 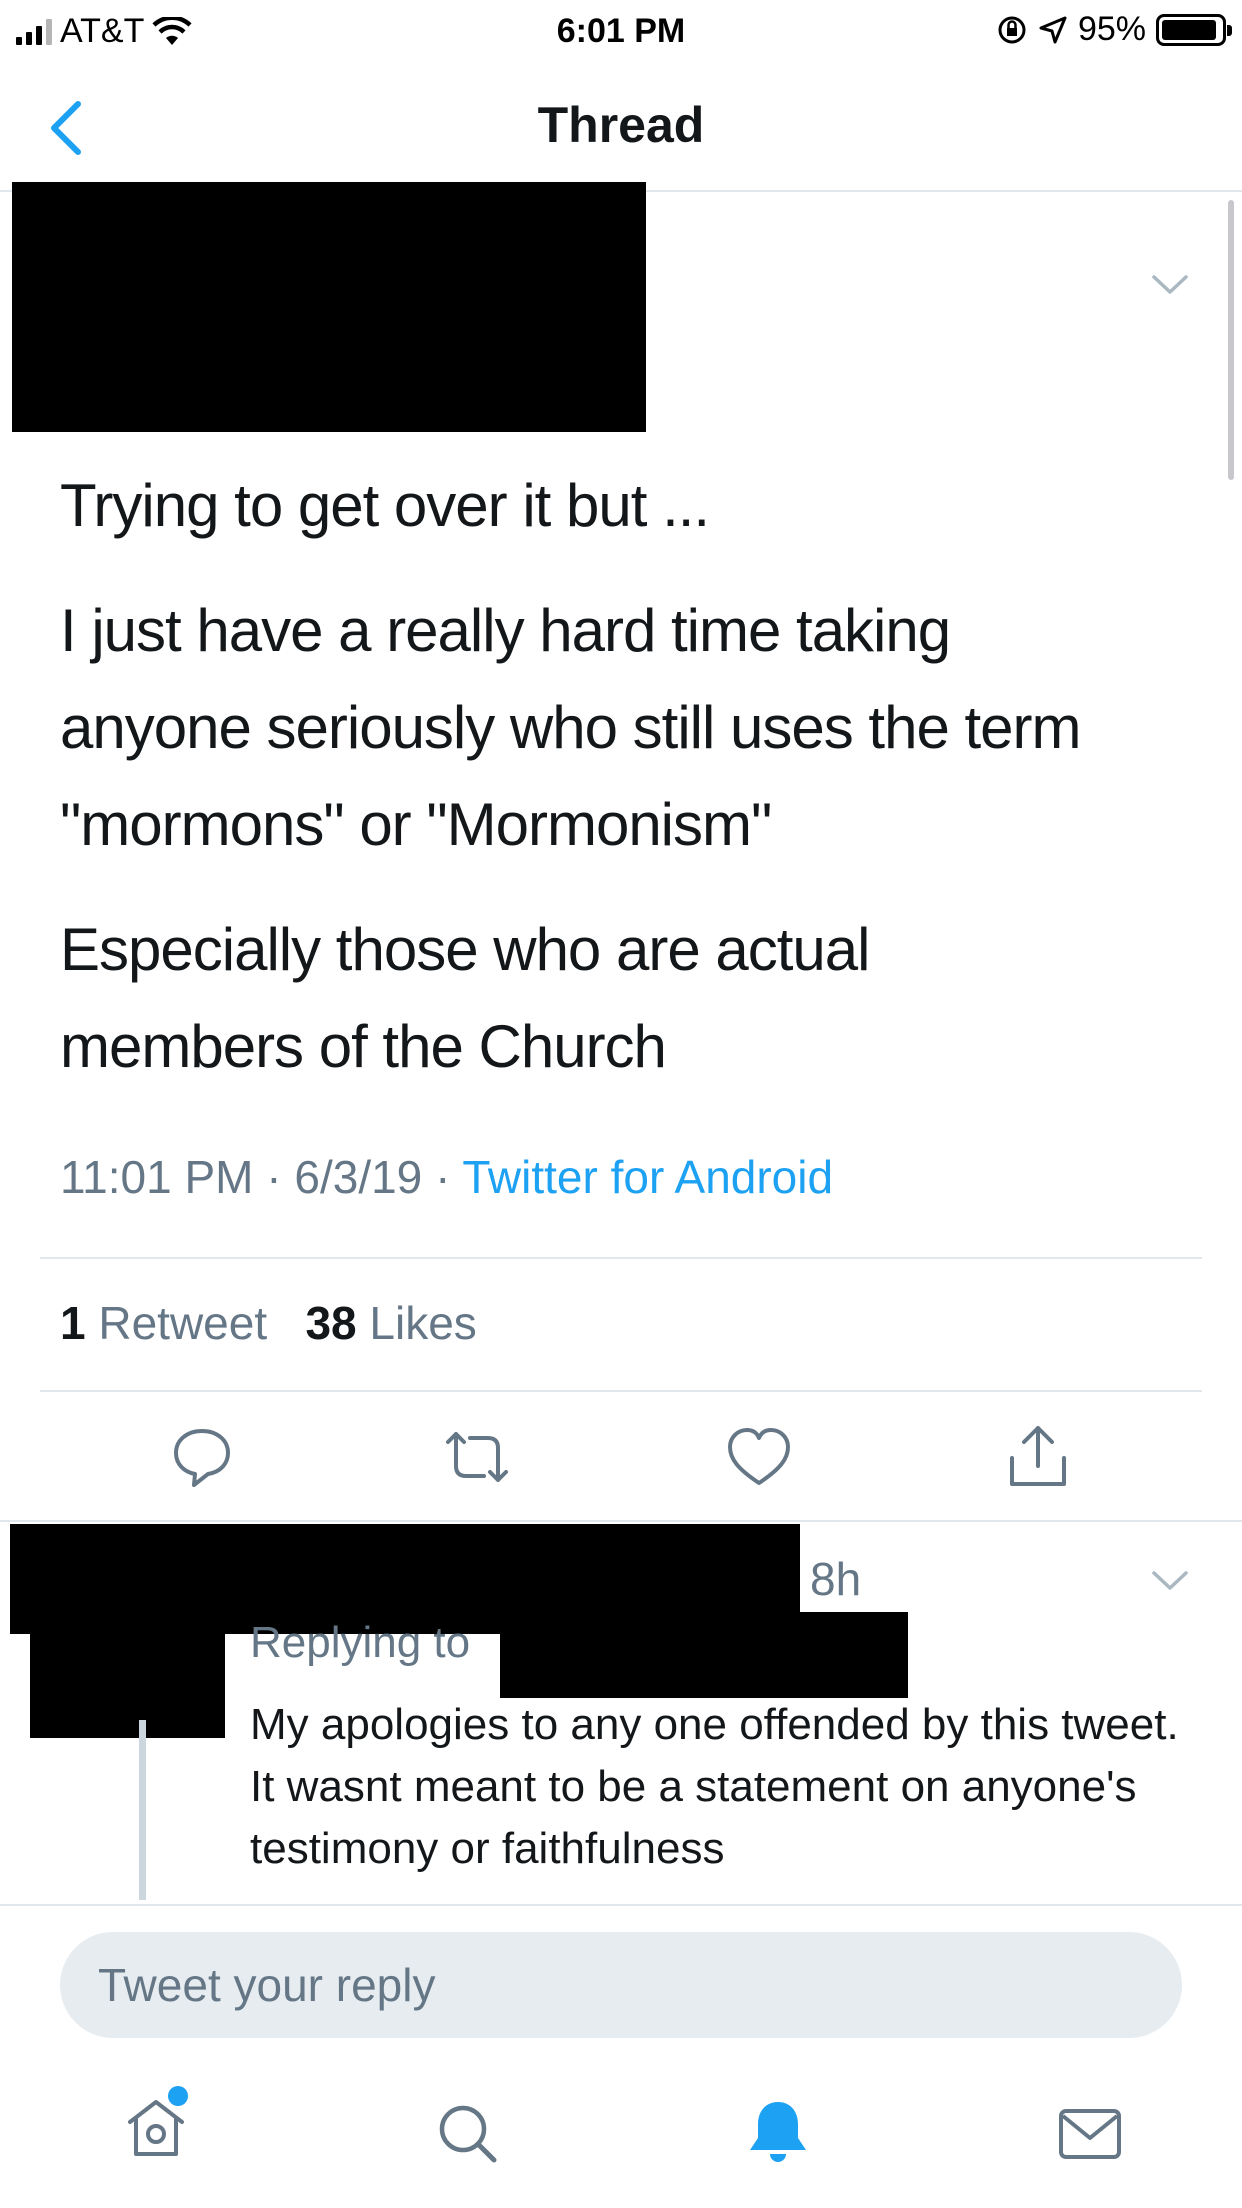 I want to click on search-icon, so click(x=468, y=2134).